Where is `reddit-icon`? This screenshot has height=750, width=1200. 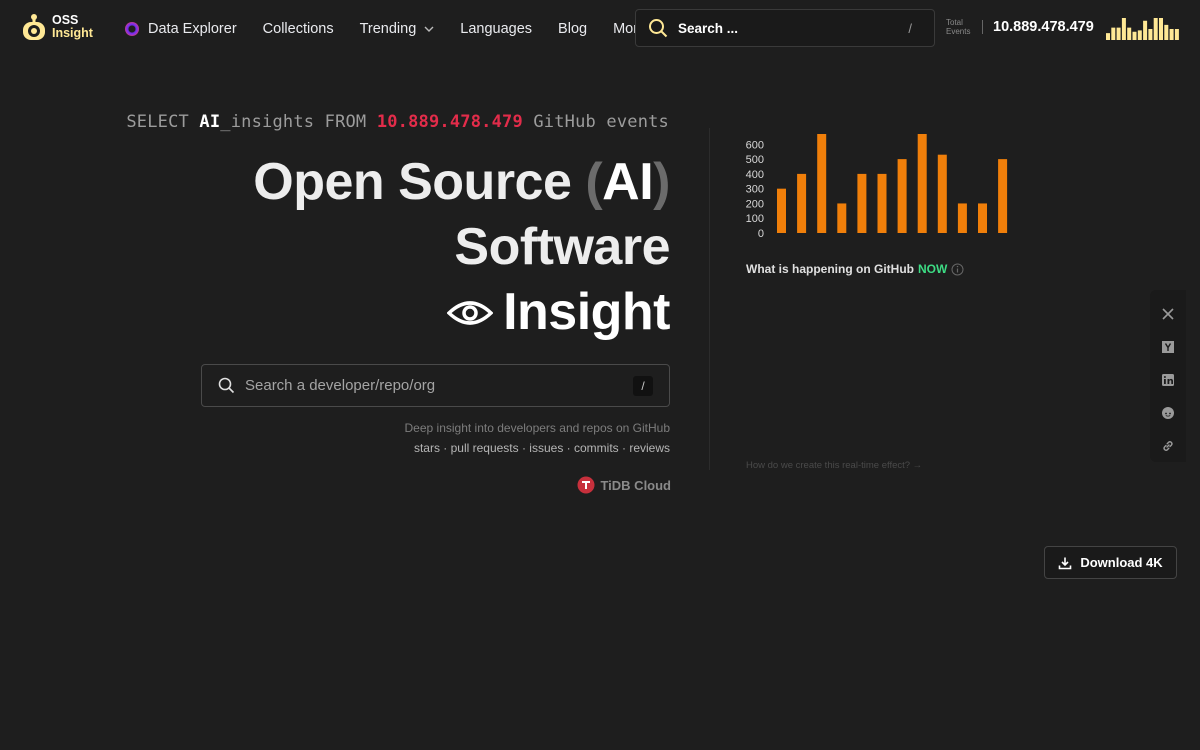
reddit-icon is located at coordinates (1168, 412).